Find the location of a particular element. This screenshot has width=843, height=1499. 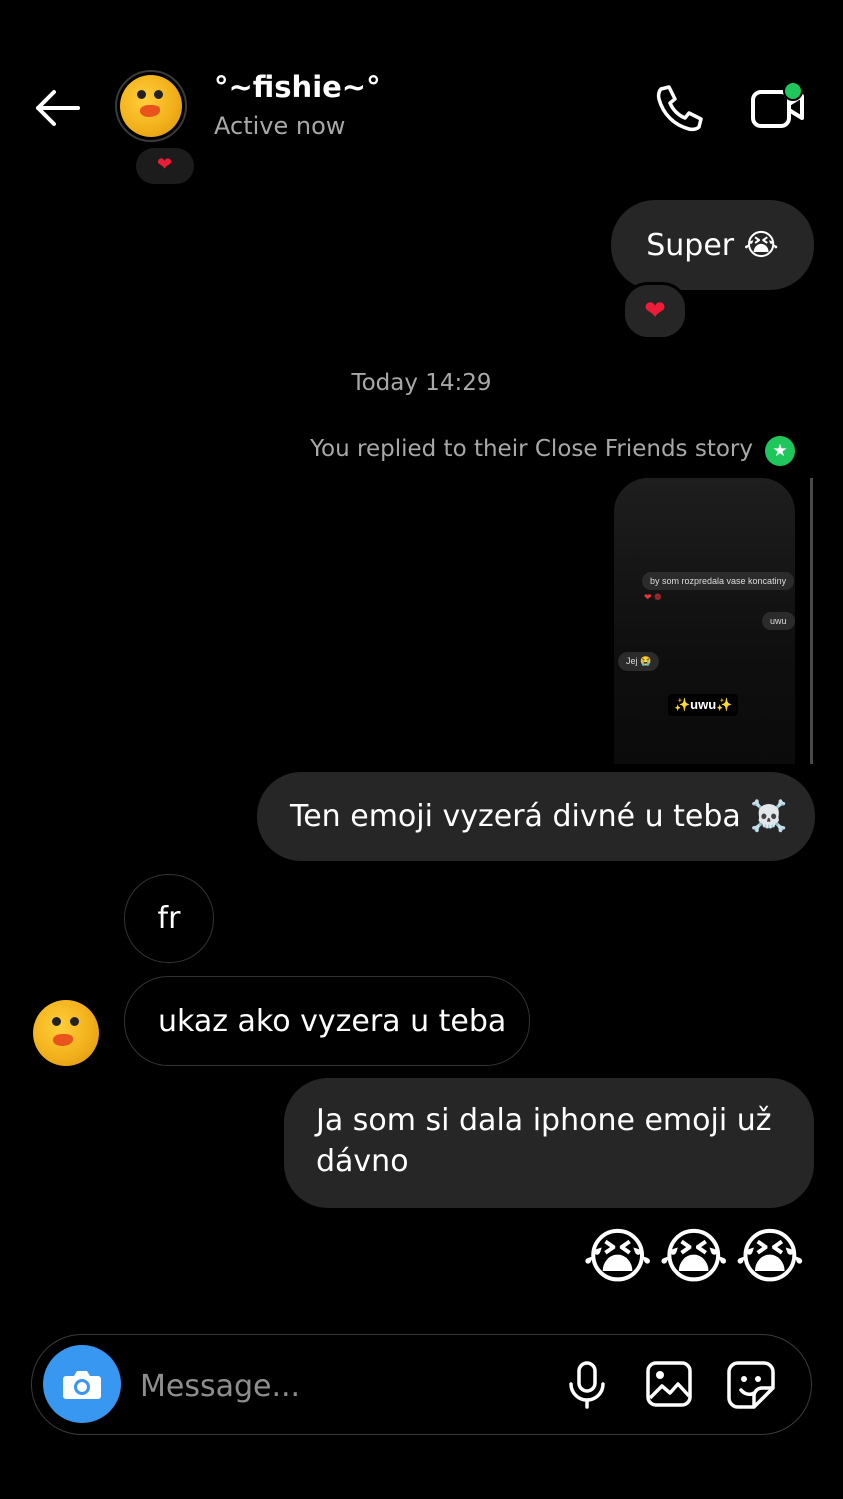

close-friends-star-icon: ★ is located at coordinates (780, 451).